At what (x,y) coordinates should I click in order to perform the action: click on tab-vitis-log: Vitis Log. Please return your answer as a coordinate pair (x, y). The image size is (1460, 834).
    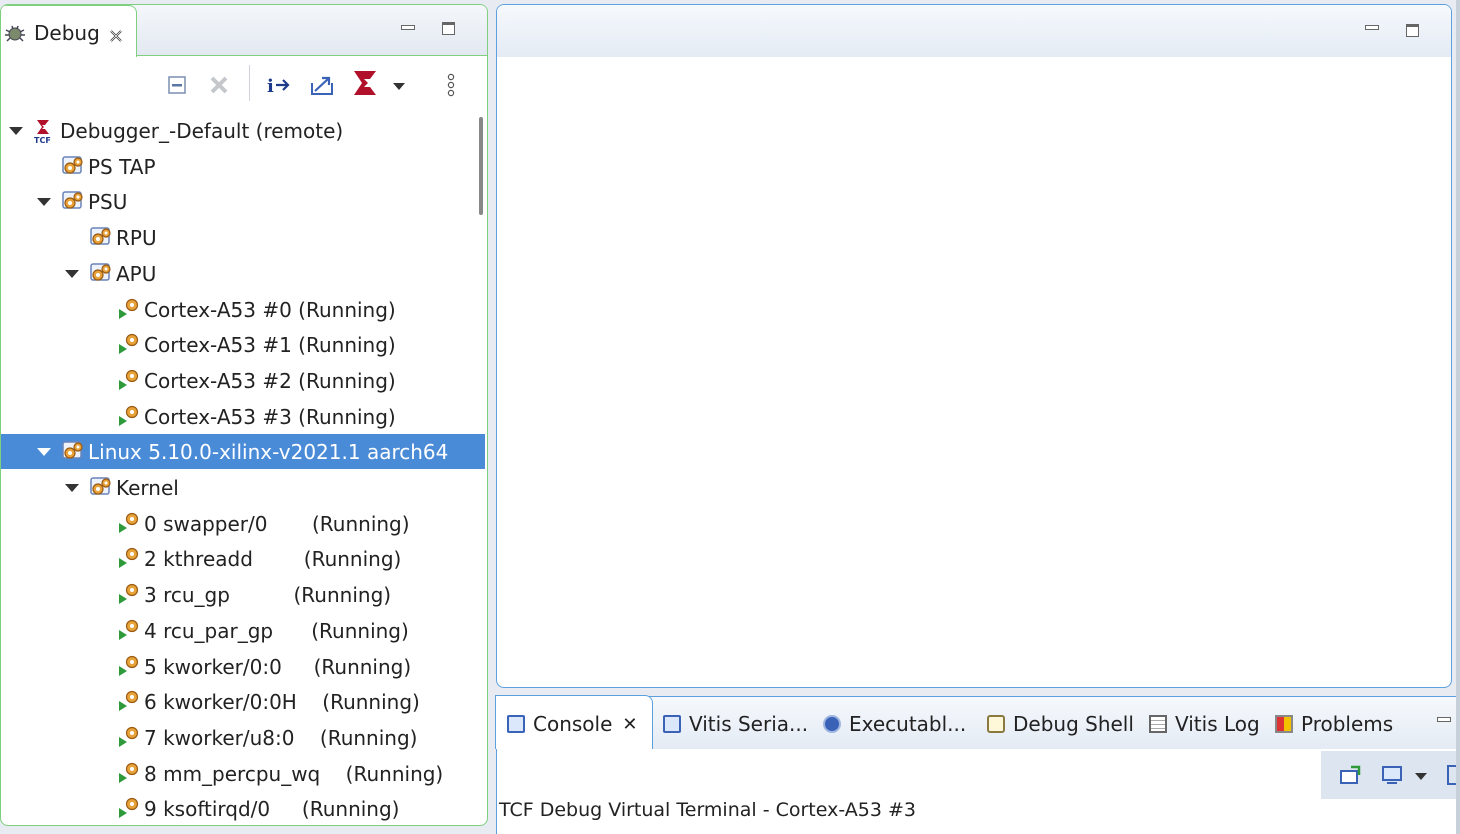
    Looking at the image, I should click on (1204, 724).